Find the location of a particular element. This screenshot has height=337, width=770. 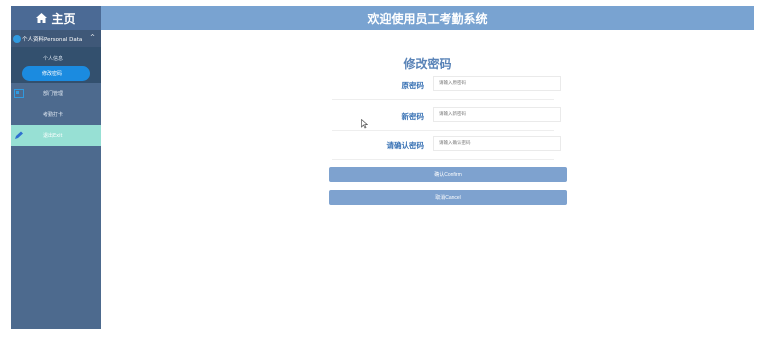

sidebar-group-personal-data: 个人资料Personal Data ^ is located at coordinates (56, 38).